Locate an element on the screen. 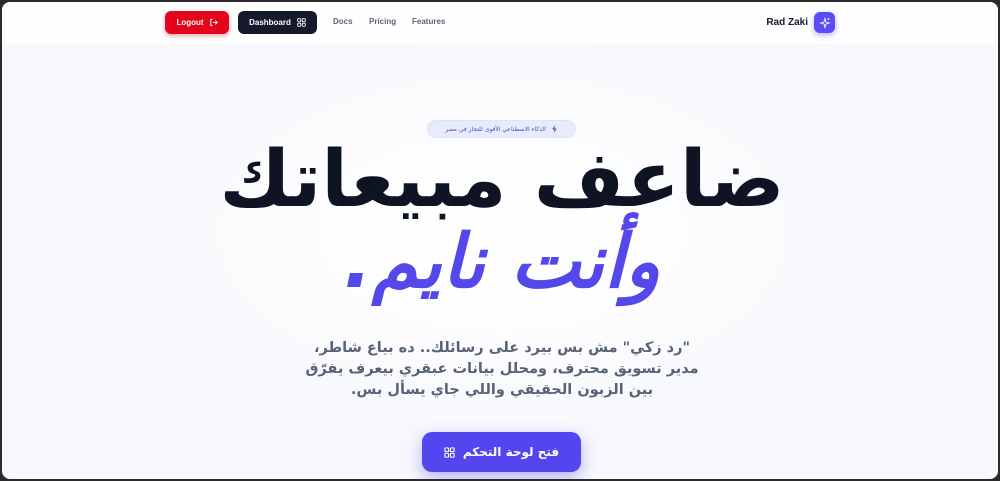 Image resolution: width=1000 pixels, height=481 pixels. brand-name: Rad Zaki is located at coordinates (787, 22).